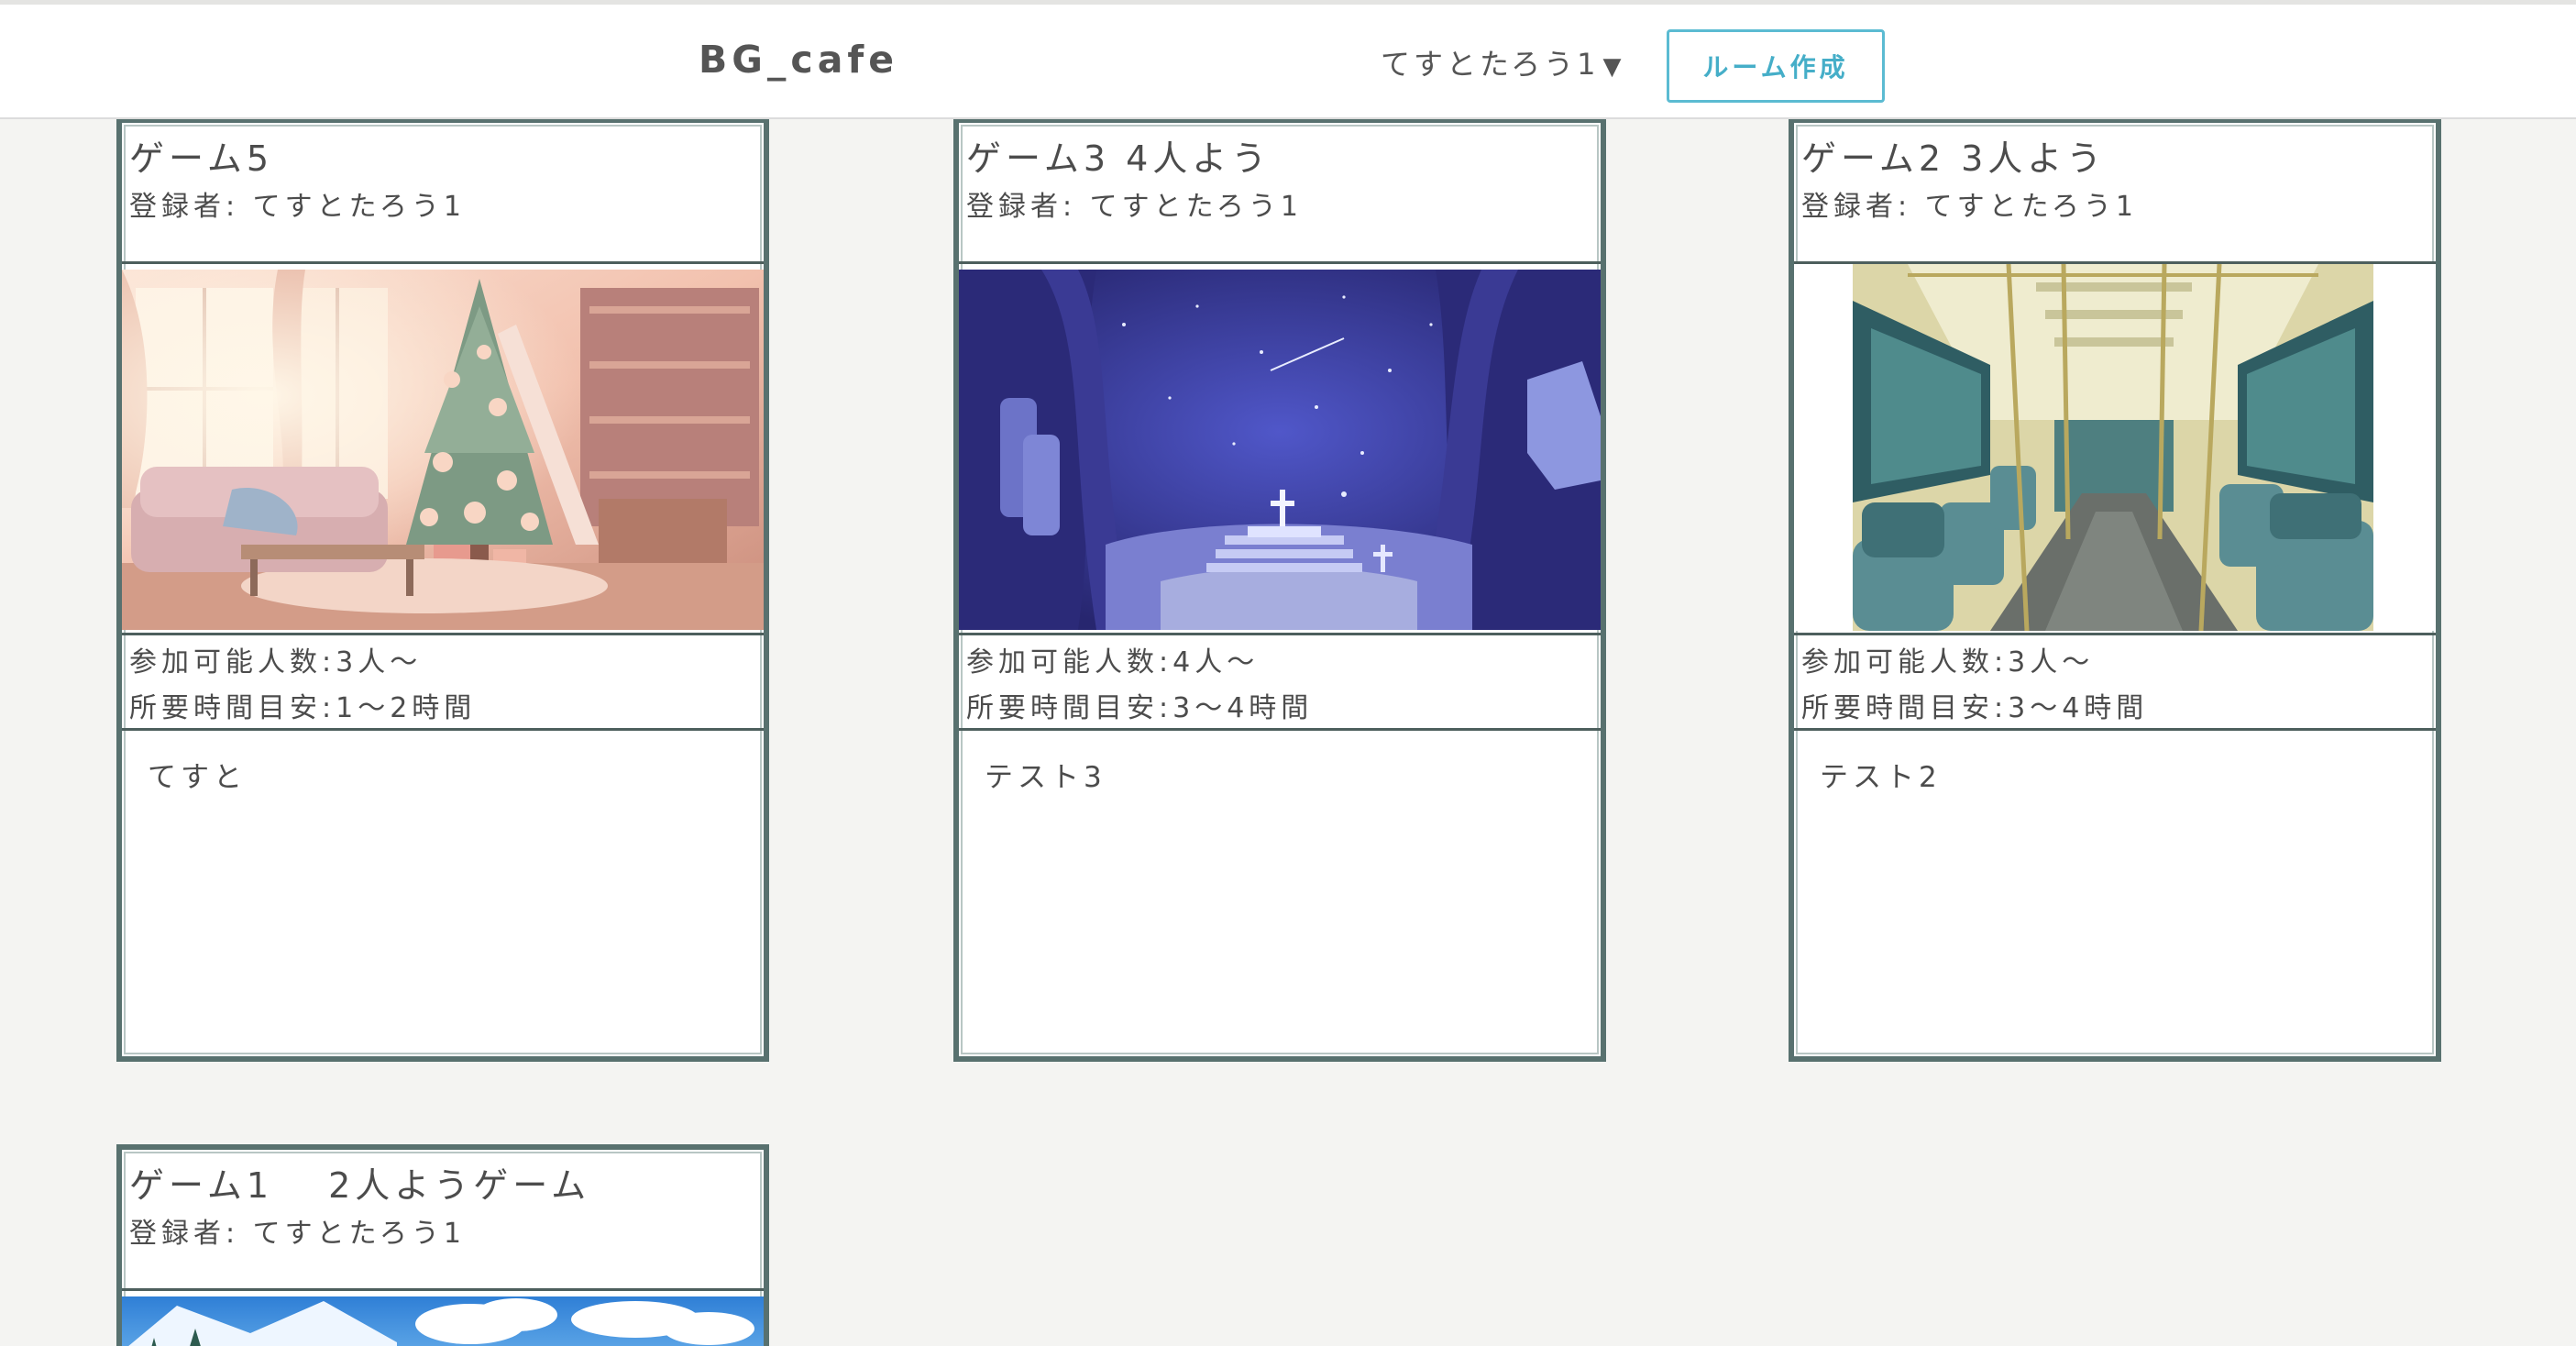 This screenshot has height=1346, width=2576. What do you see at coordinates (1776, 66) in the screenshot?
I see `create-room-button: ルーム作成` at bounding box center [1776, 66].